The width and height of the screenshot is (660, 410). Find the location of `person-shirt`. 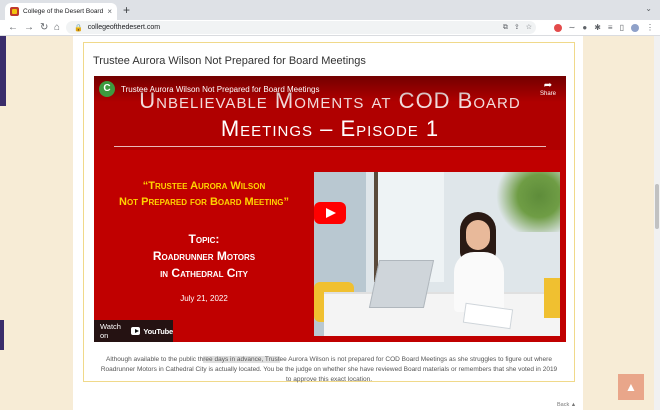

person-shirt is located at coordinates (479, 282).